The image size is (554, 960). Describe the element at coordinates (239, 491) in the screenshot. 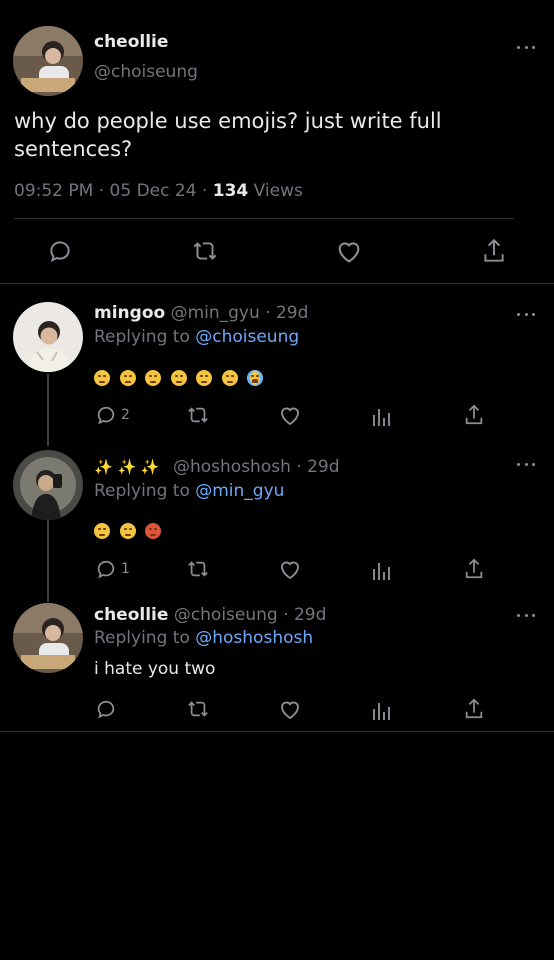

I see `mention-link: @min_gyu` at that location.